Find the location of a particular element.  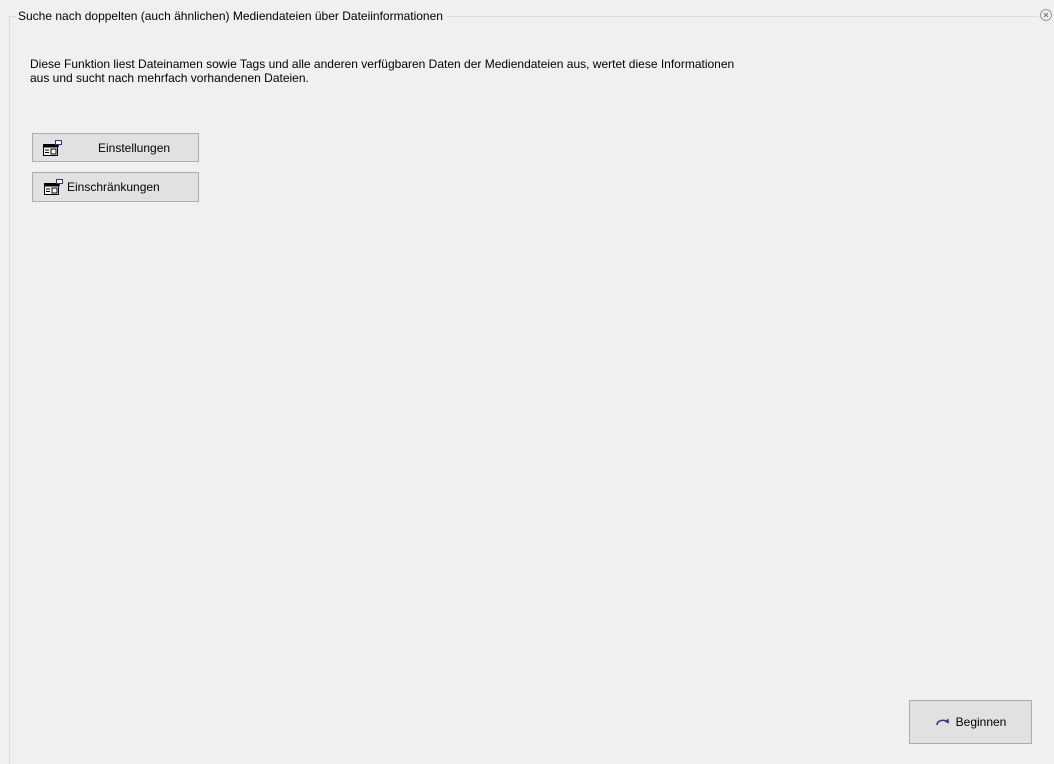

restrictions-button-label: Einschränkungen is located at coordinates (113, 187).